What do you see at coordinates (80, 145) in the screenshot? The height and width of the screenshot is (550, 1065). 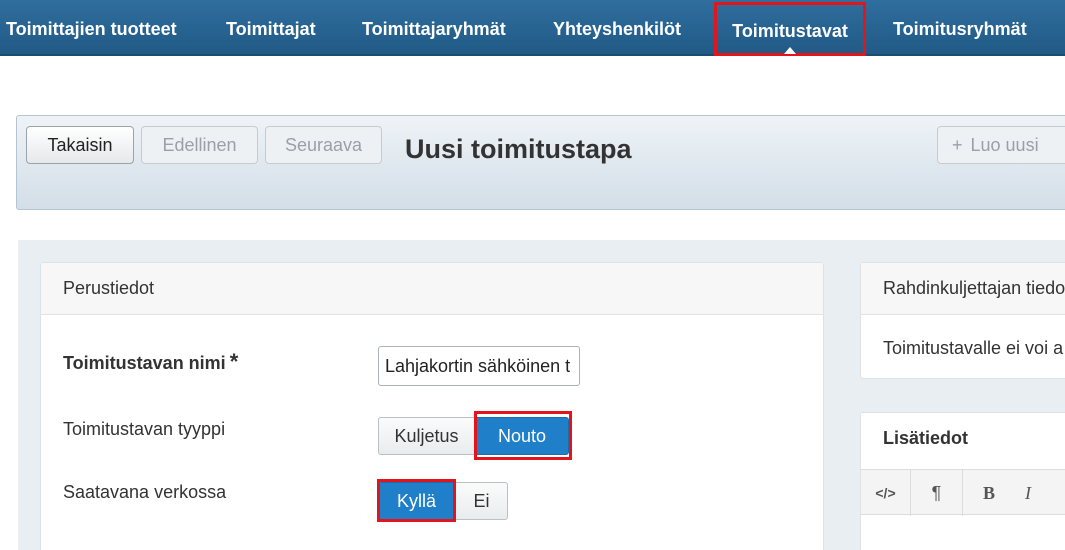 I see `back-button: Takaisin` at bounding box center [80, 145].